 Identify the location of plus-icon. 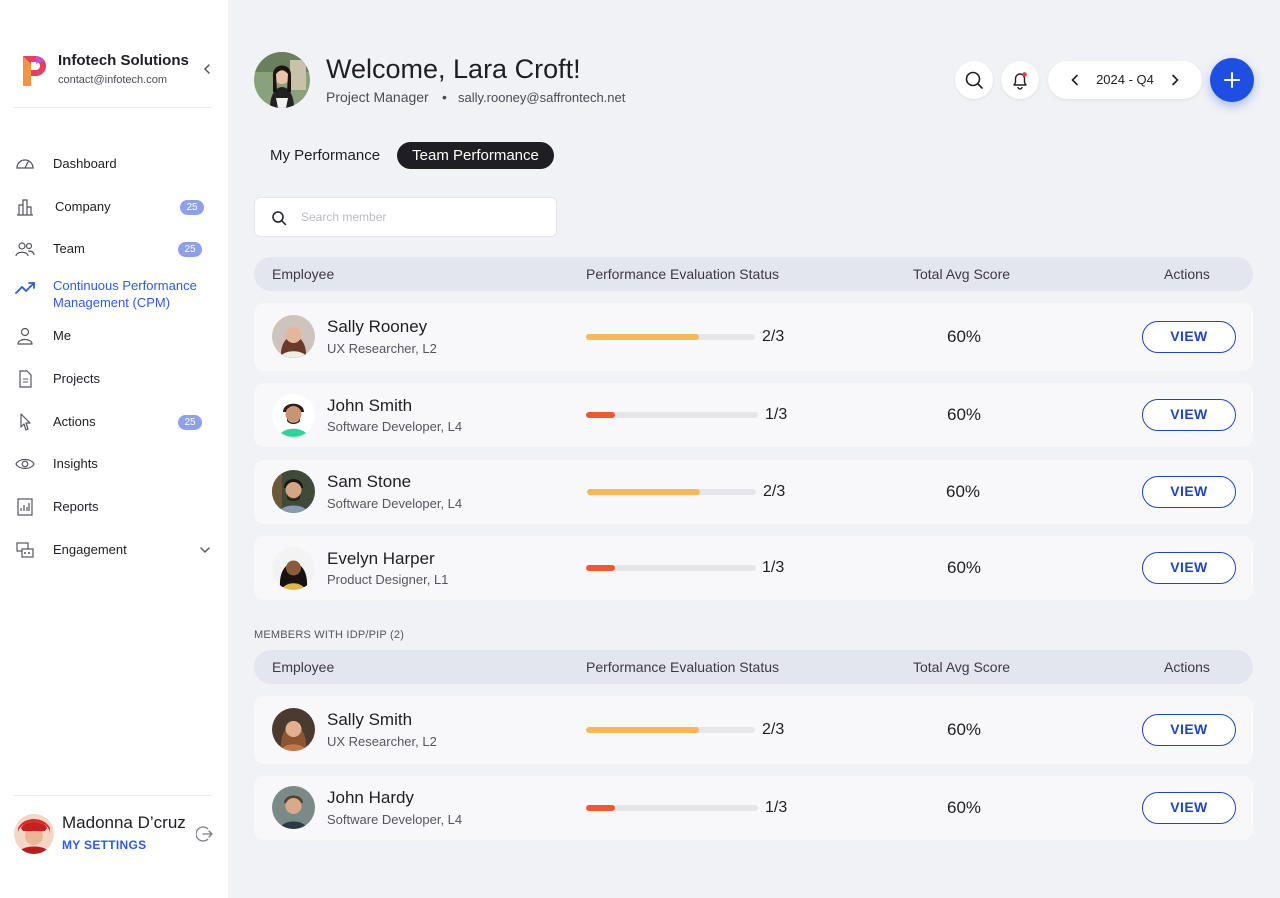
(1232, 80).